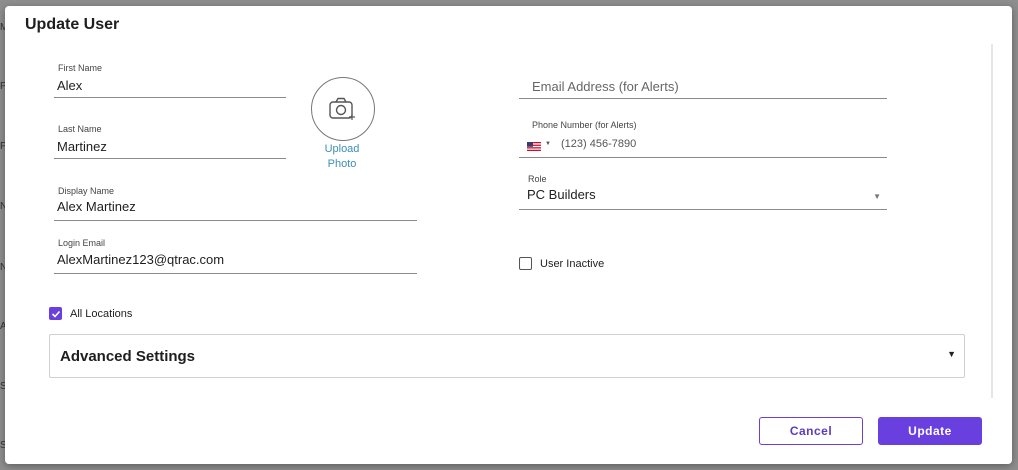 The height and width of the screenshot is (470, 1018). I want to click on user-inactive-label: User Inactive, so click(572, 264).